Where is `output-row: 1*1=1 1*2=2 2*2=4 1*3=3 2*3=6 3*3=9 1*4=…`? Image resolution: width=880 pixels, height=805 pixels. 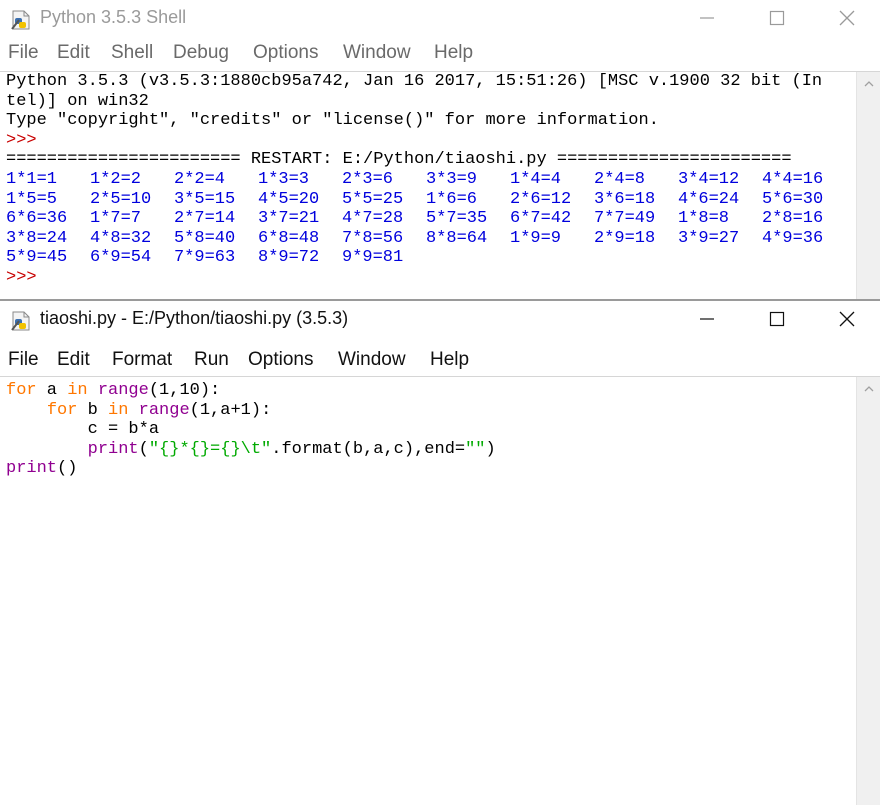
output-row: 1*1=1 1*2=2 2*2=4 1*3=3 2*3=6 3*3=9 1*4=… is located at coordinates (427, 180).